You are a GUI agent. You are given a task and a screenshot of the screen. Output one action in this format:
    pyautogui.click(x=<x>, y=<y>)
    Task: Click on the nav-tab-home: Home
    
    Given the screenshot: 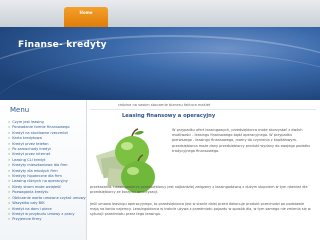 What is the action you would take?
    pyautogui.click(x=86, y=17)
    